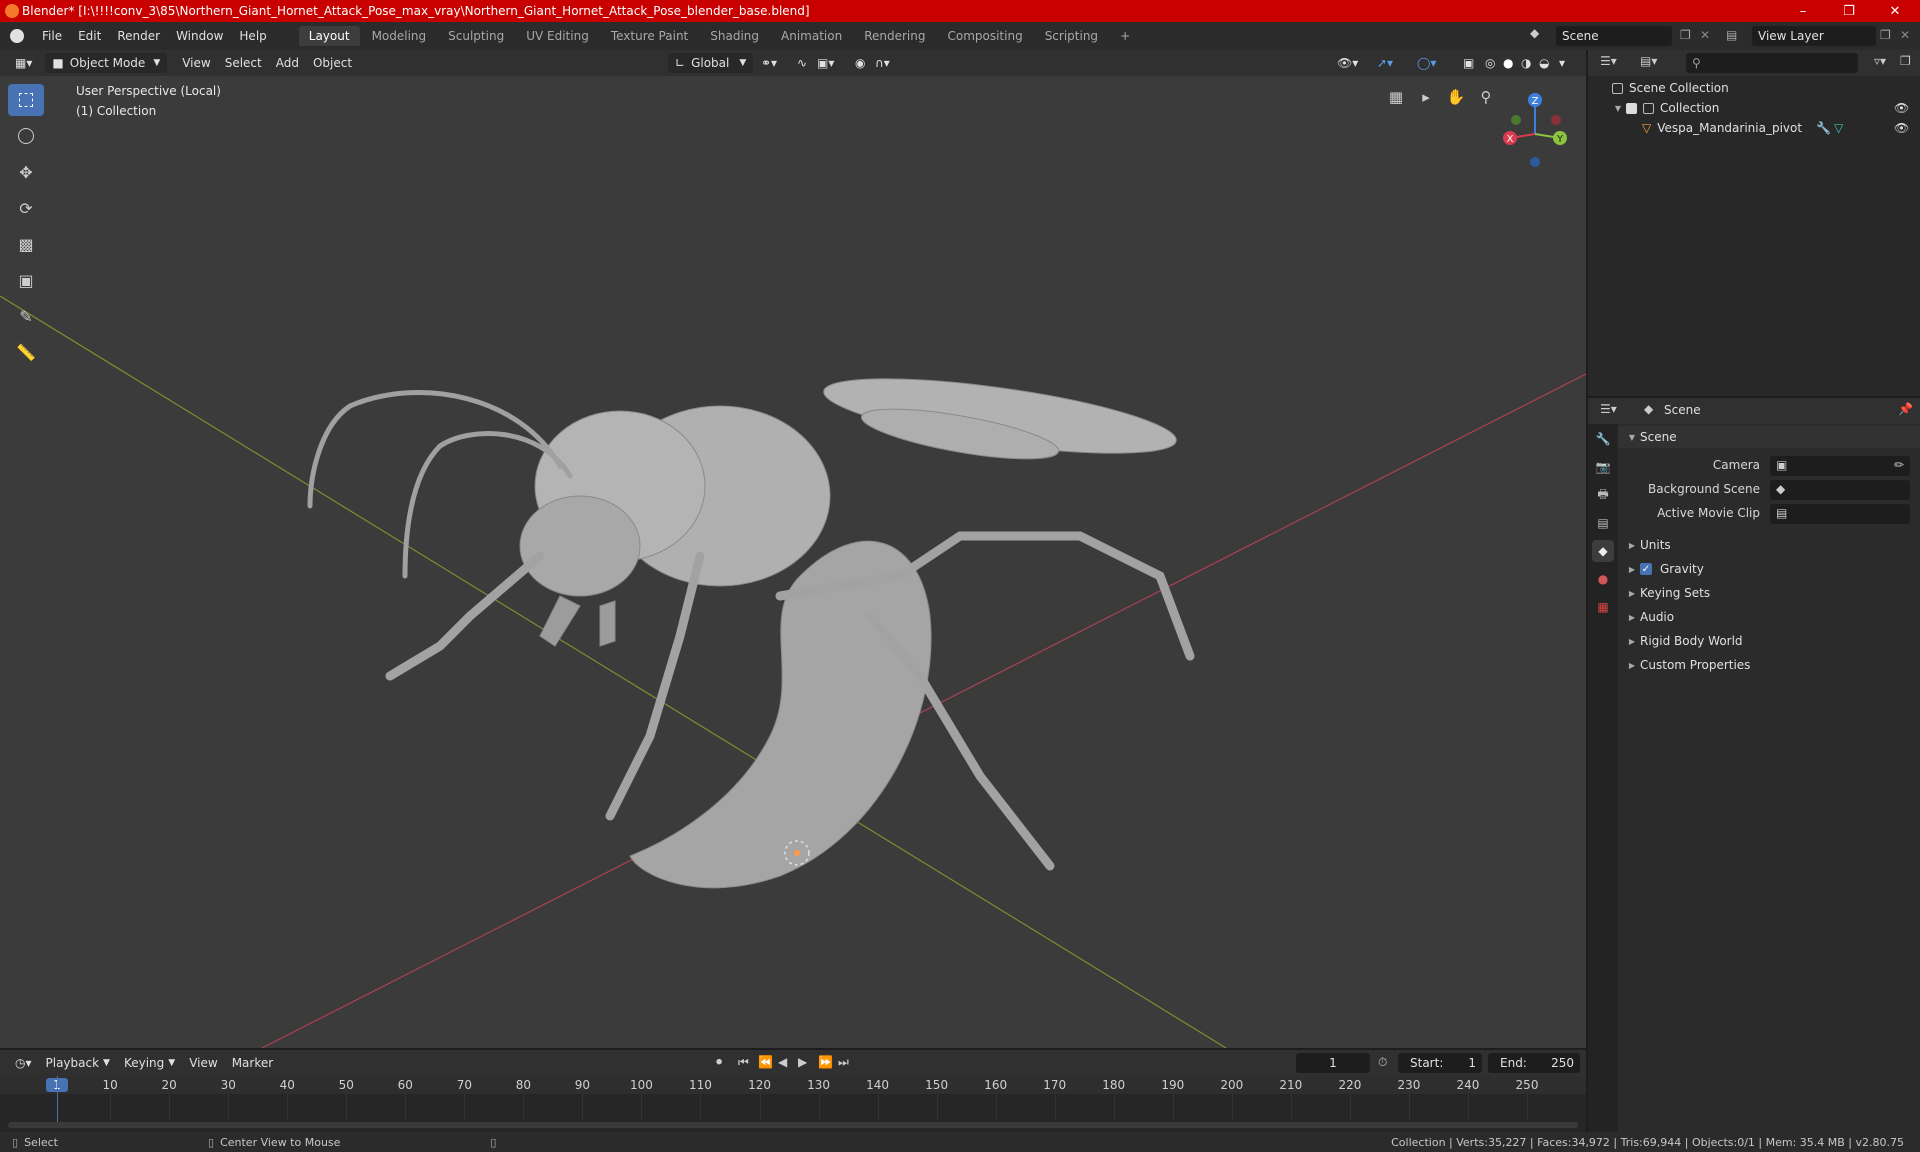  What do you see at coordinates (1603, 607) in the screenshot?
I see `texture-tab-icon: ▦` at bounding box center [1603, 607].